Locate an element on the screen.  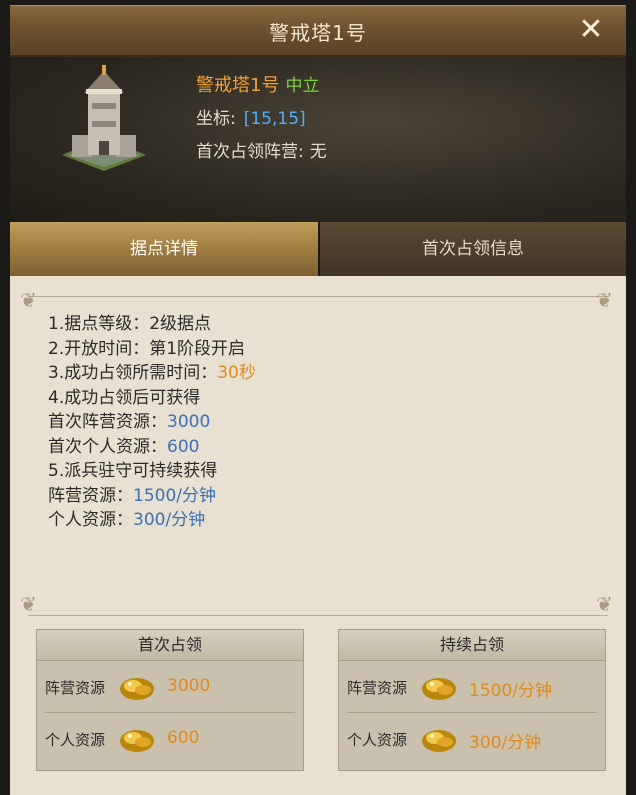
personal-resource-label: 个人资源： is located at coordinates (90, 520).